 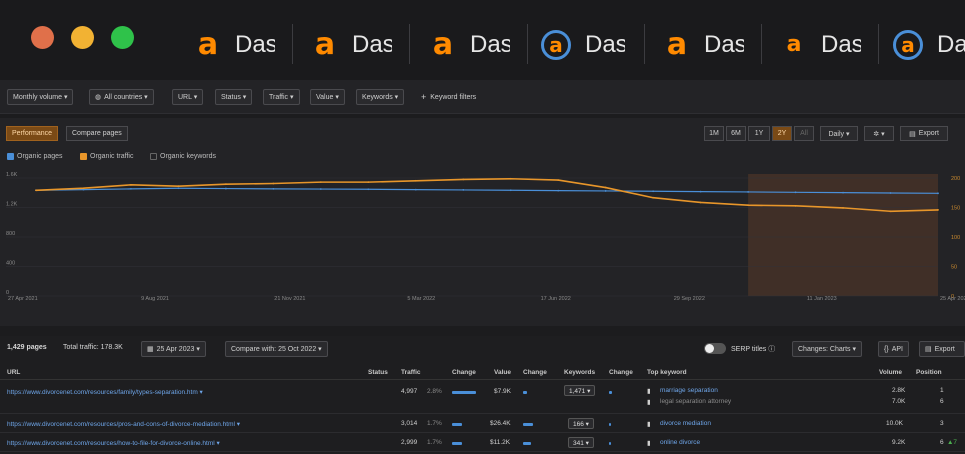 What do you see at coordinates (736, 133) in the screenshot?
I see `range-6m-button: 6M` at bounding box center [736, 133].